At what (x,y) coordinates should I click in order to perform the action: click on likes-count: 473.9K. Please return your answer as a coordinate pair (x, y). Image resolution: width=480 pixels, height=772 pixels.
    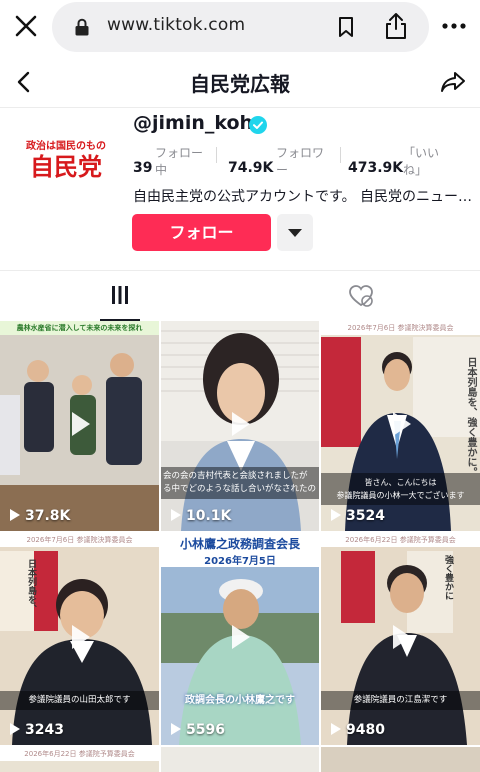
    Looking at the image, I should click on (376, 168).